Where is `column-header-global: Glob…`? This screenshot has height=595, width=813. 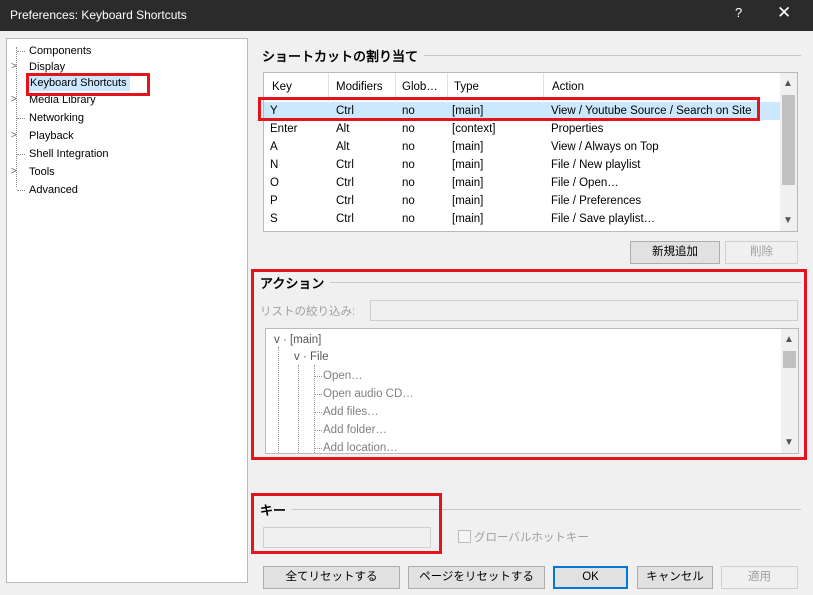 column-header-global: Glob… is located at coordinates (420, 87).